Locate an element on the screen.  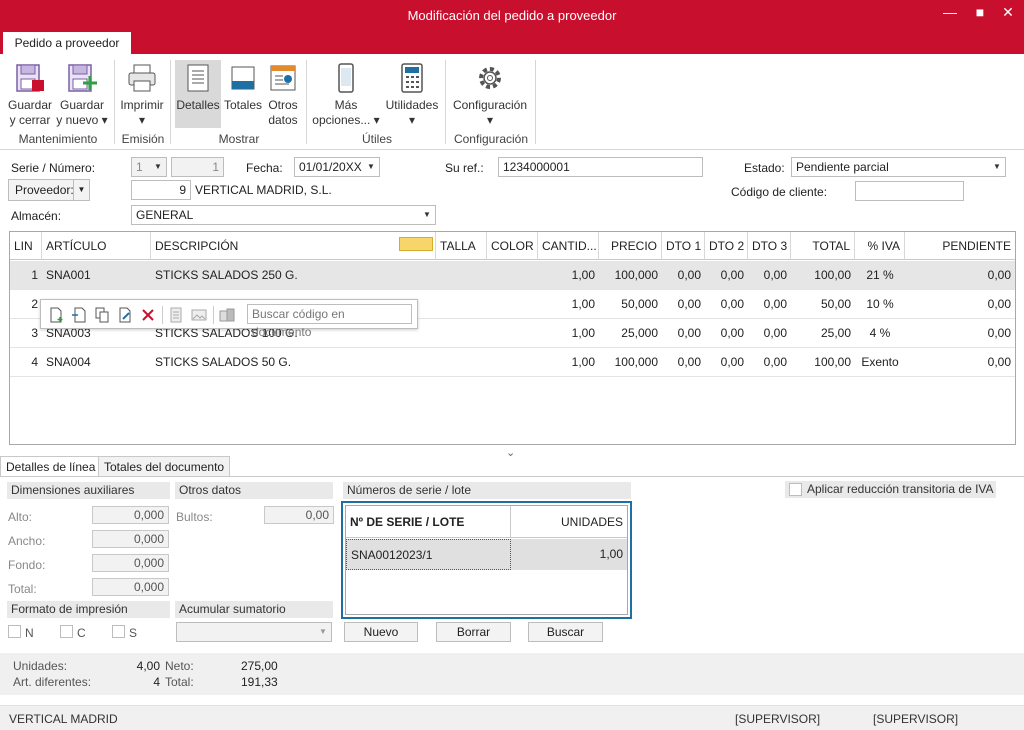
codigo-cliente-field is located at coordinates (909, 191).